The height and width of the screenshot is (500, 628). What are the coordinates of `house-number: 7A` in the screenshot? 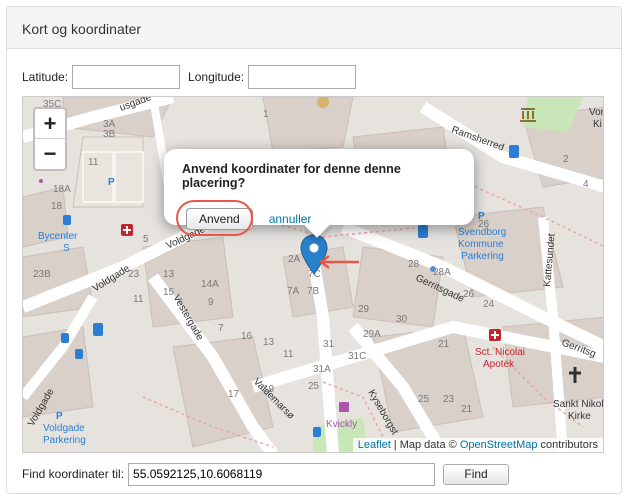 It's located at (293, 291).